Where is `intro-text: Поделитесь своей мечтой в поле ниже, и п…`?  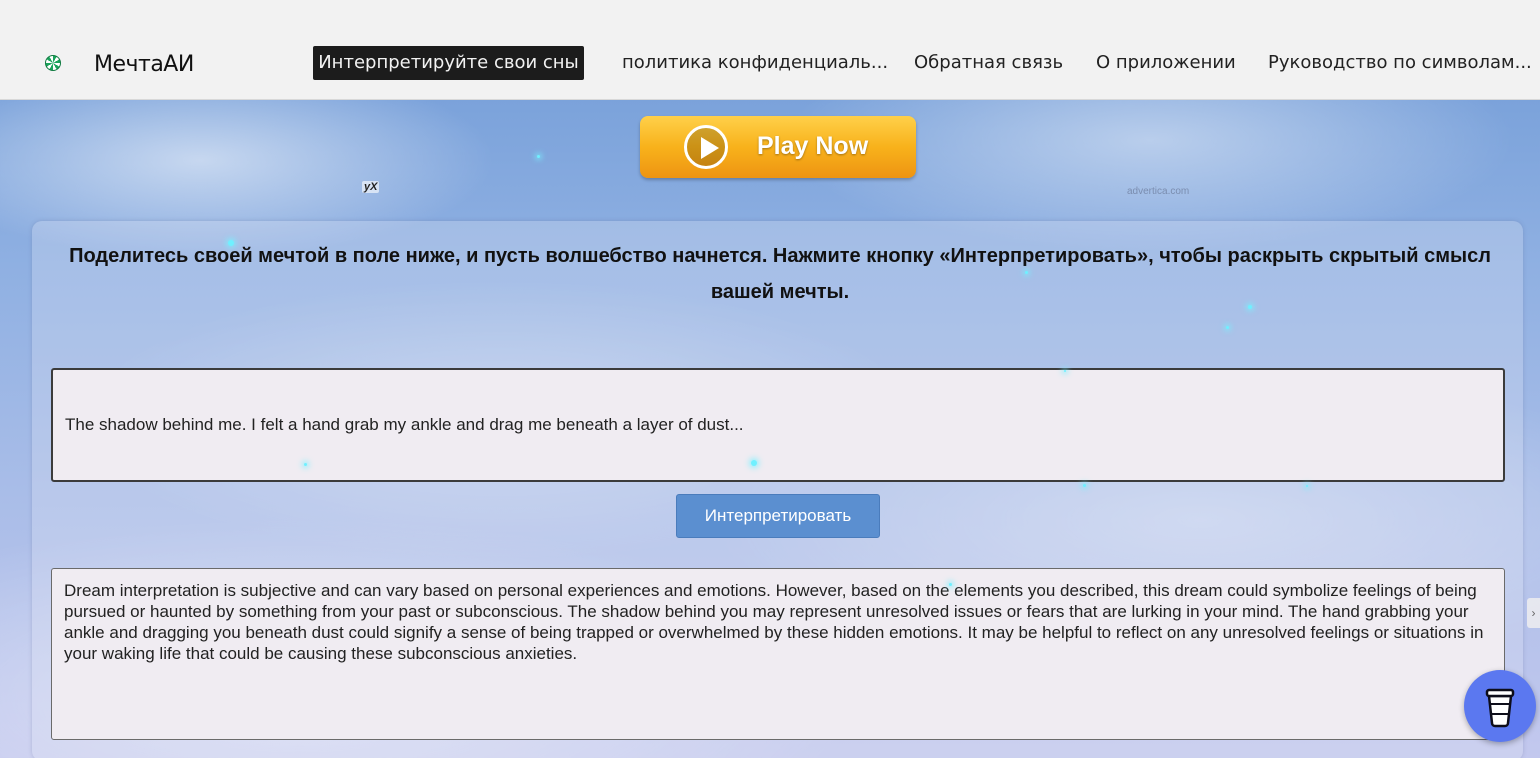
intro-text: Поделитесь своей мечтой в поле ниже, и п… is located at coordinates (780, 274).